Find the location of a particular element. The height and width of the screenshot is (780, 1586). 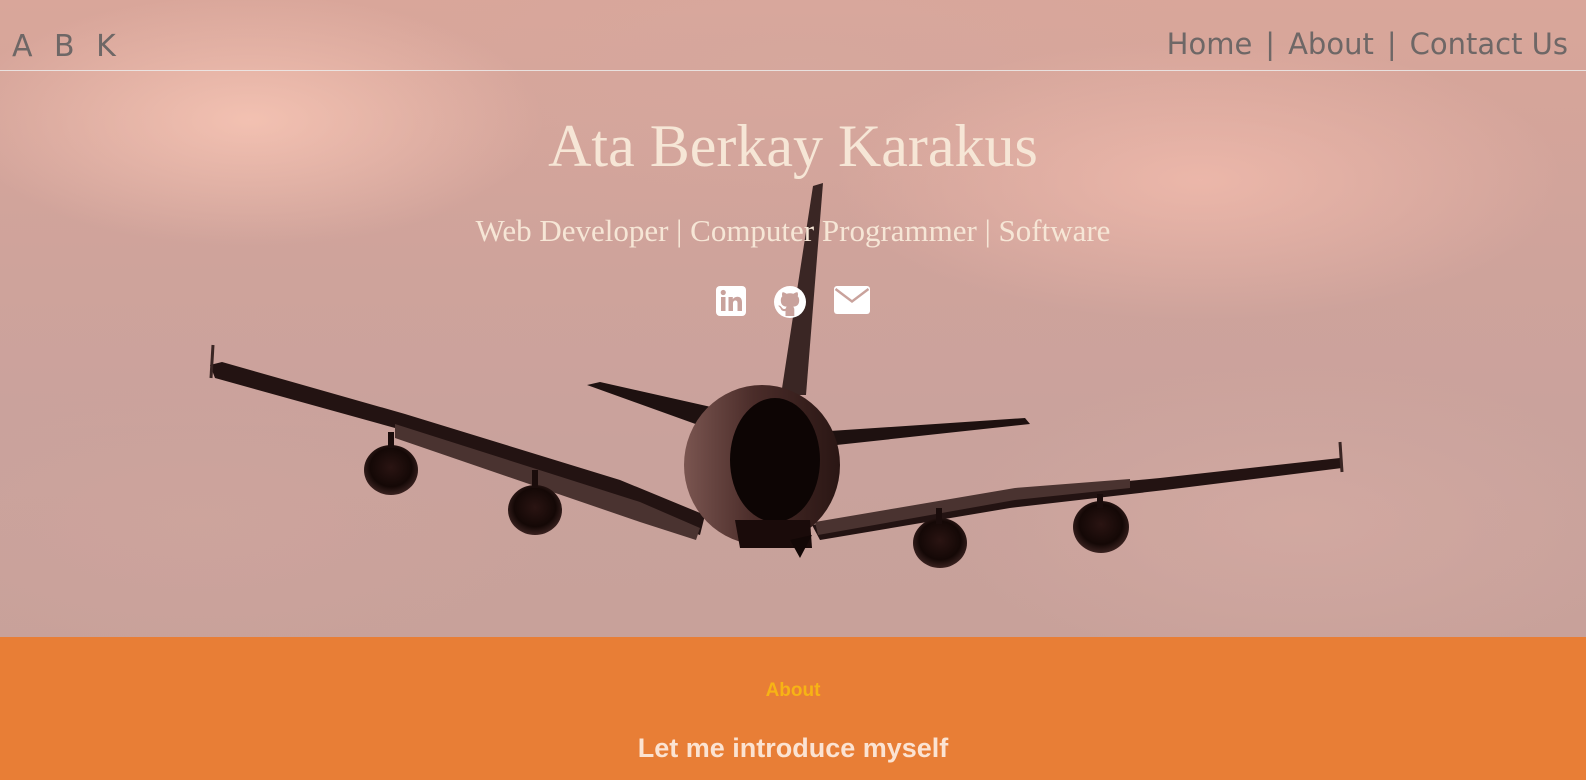

about-heading: Let me introduce myself is located at coordinates (793, 748).